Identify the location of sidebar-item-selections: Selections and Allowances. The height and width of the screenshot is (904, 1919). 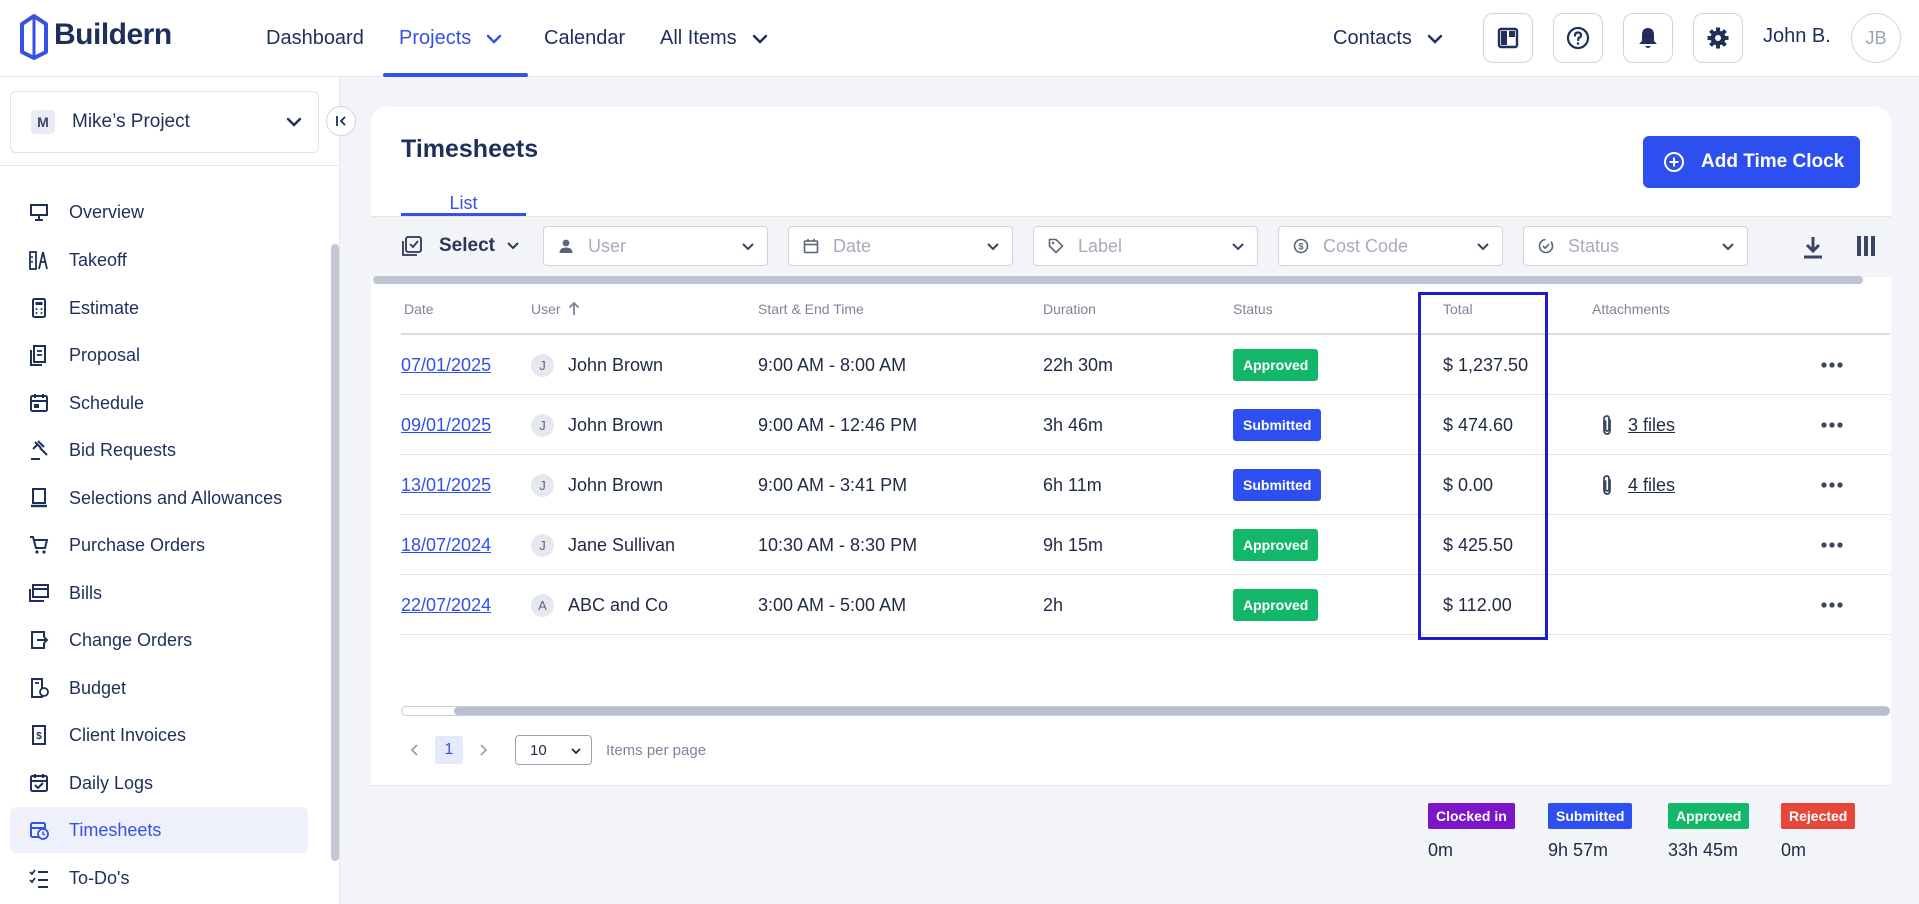
(159, 498).